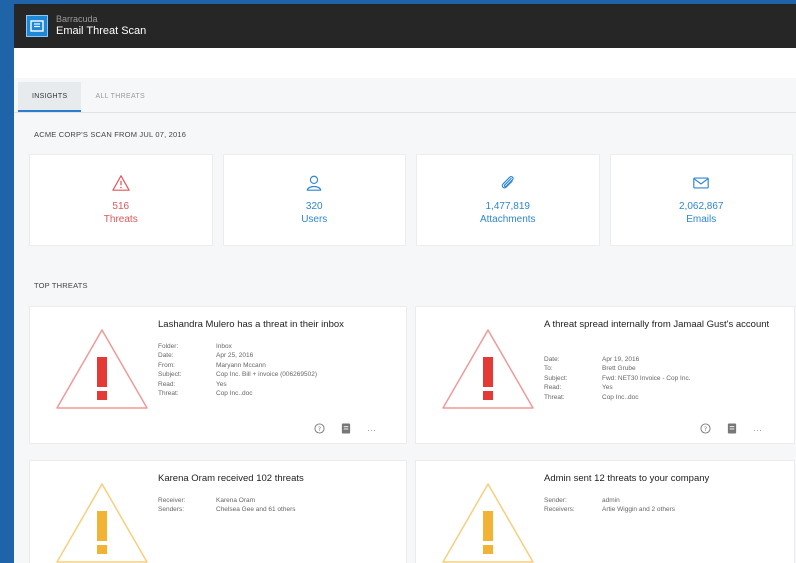 This screenshot has width=796, height=563. I want to click on stat-threats-label: Threats, so click(120, 219).